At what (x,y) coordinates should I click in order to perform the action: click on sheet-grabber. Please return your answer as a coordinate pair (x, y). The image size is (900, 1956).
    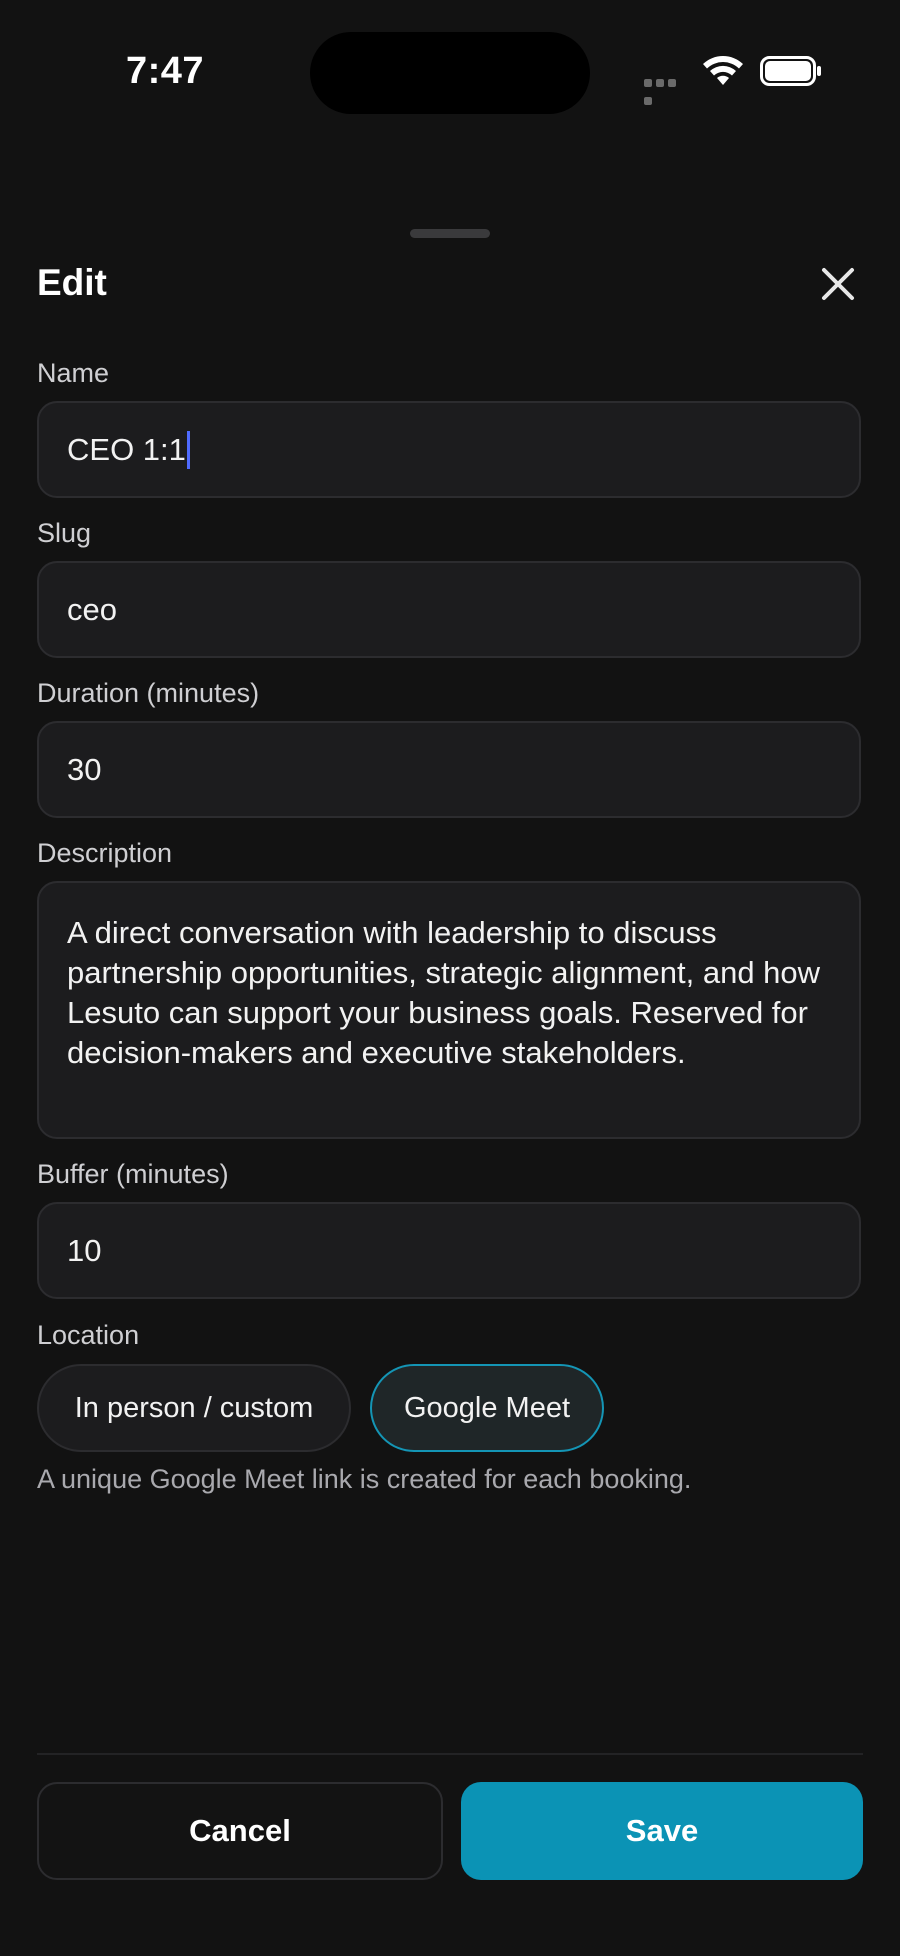
    Looking at the image, I should click on (450, 233).